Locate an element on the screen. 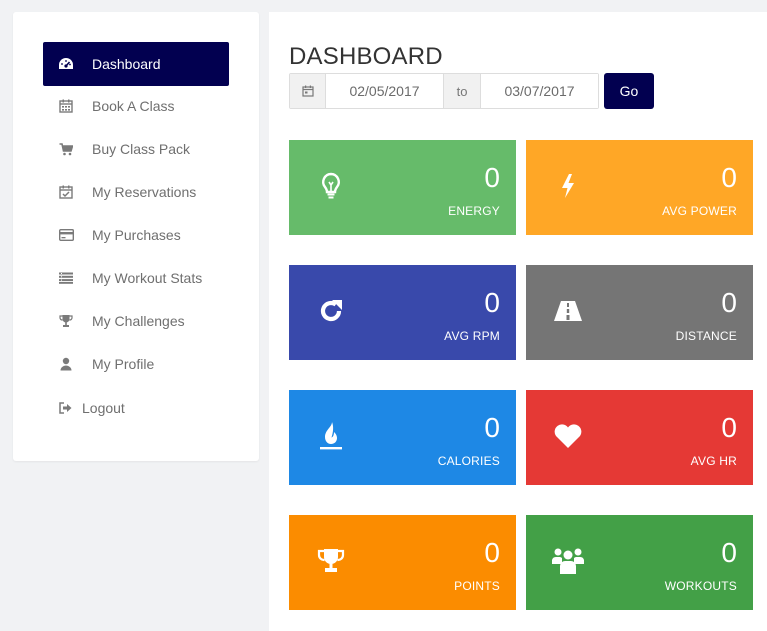  user-icon is located at coordinates (66, 364).